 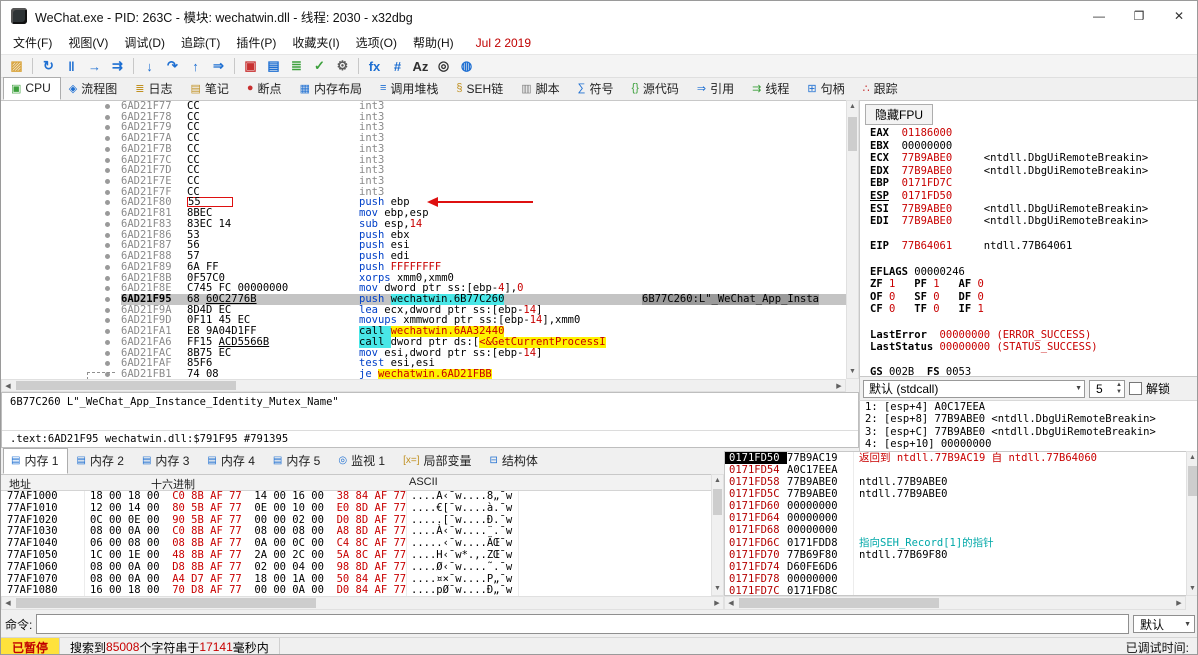 I want to click on calling-convention-select: 默认 (stdcall) ▼, so click(x=974, y=388).